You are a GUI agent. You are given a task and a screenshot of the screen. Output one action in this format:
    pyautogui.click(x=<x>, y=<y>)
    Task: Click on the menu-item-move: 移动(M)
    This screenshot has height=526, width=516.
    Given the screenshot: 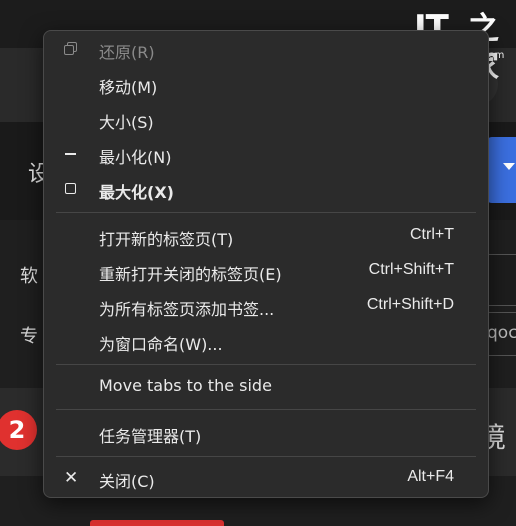 What is the action you would take?
    pyautogui.click(x=266, y=84)
    